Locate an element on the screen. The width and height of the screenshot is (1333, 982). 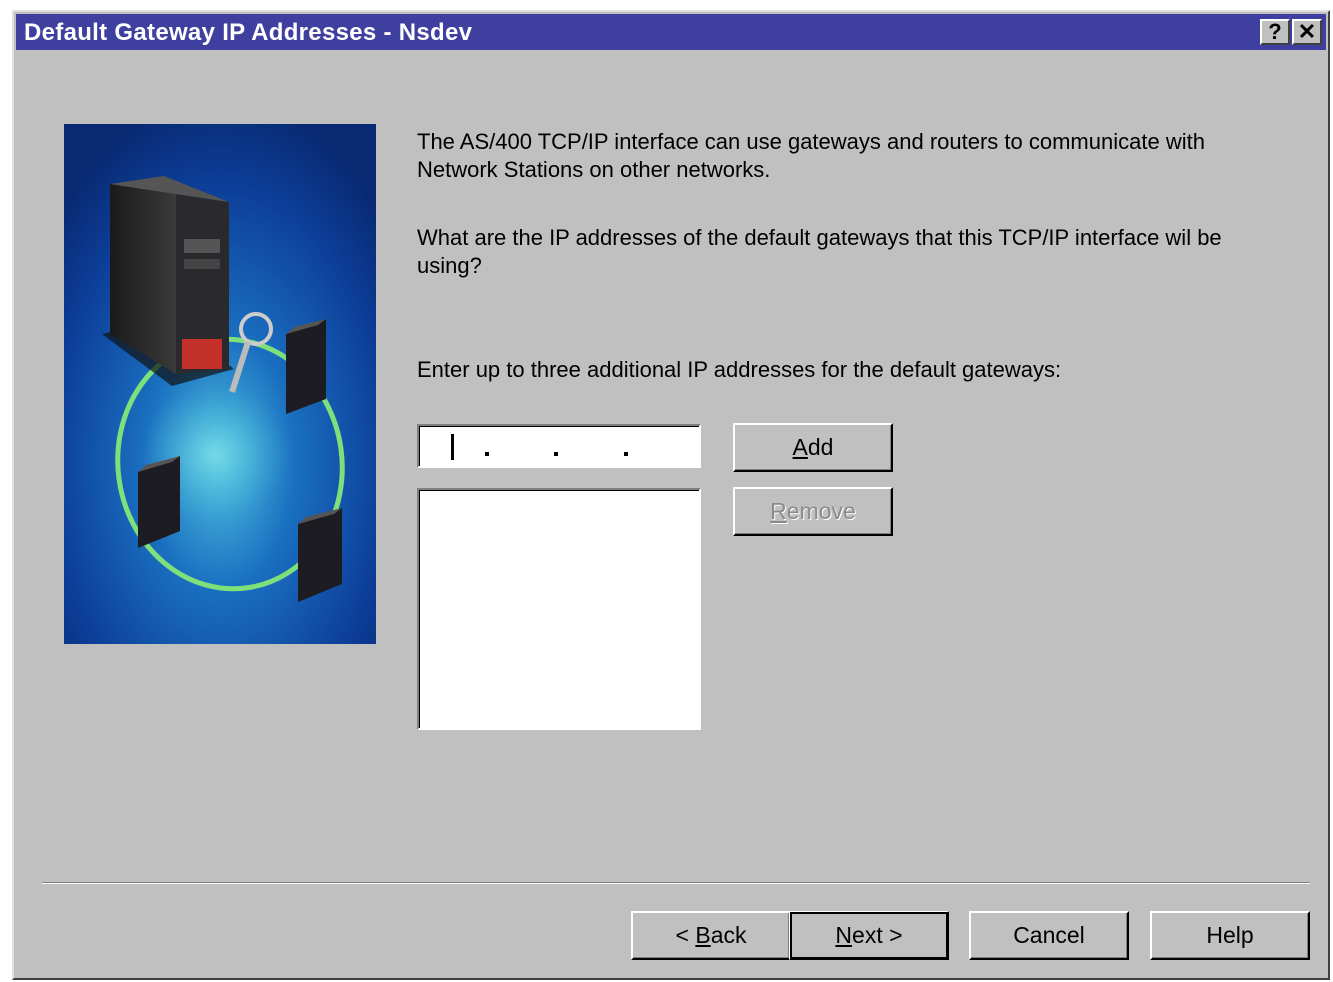
help-question-button: ? is located at coordinates (1275, 32).